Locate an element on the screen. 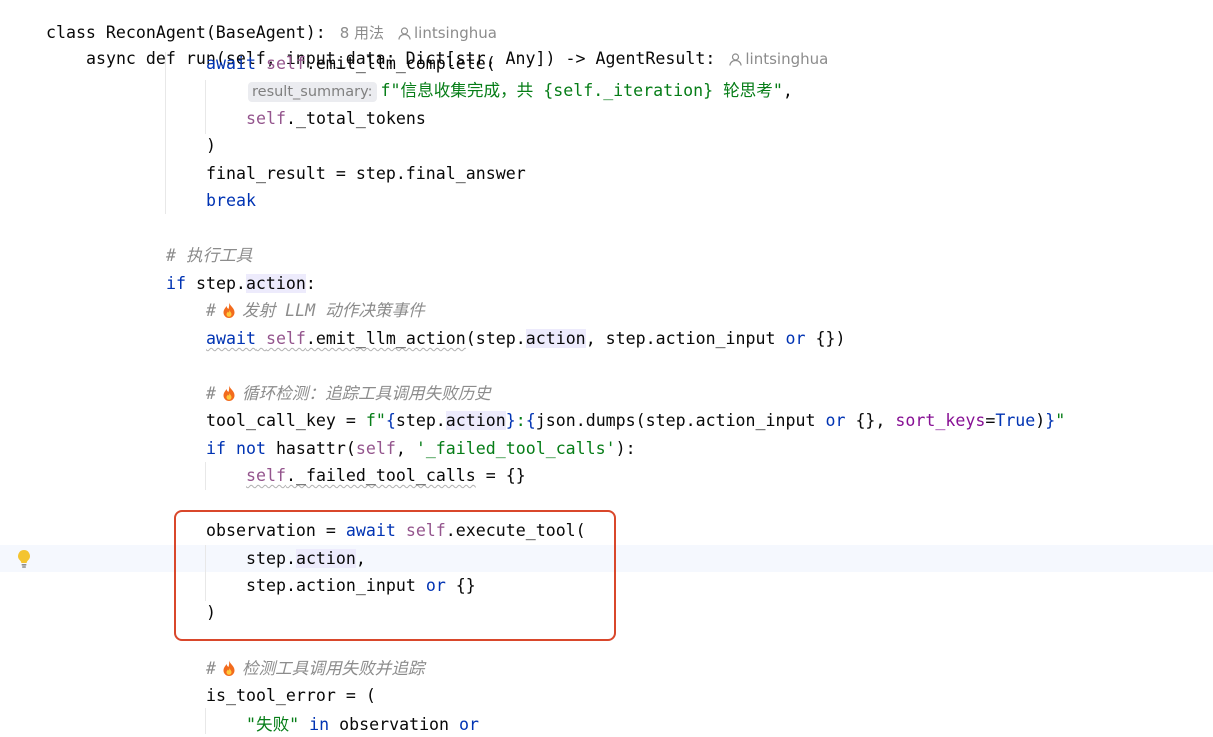  code-line: break is located at coordinates (231, 200).